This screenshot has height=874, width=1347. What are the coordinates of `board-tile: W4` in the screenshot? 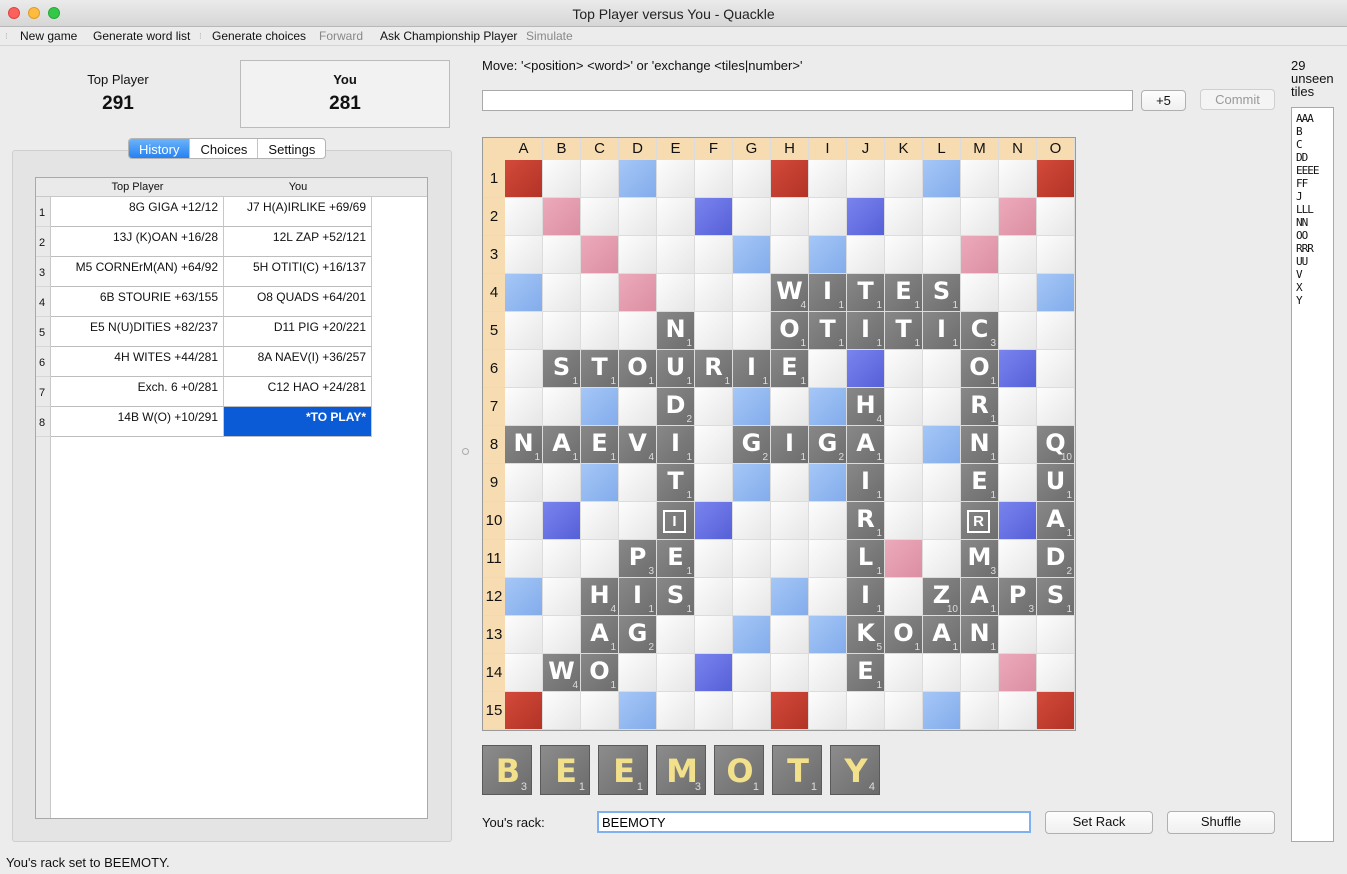 It's located at (561, 672).